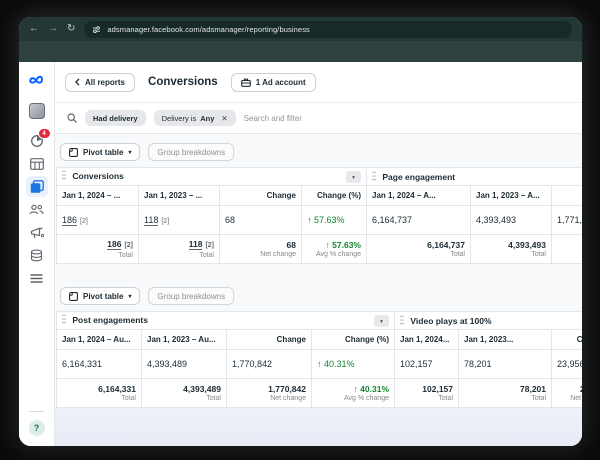 This screenshot has height=460, width=600. Describe the element at coordinates (260, 220) in the screenshot. I see `data-cell: 68` at that location.